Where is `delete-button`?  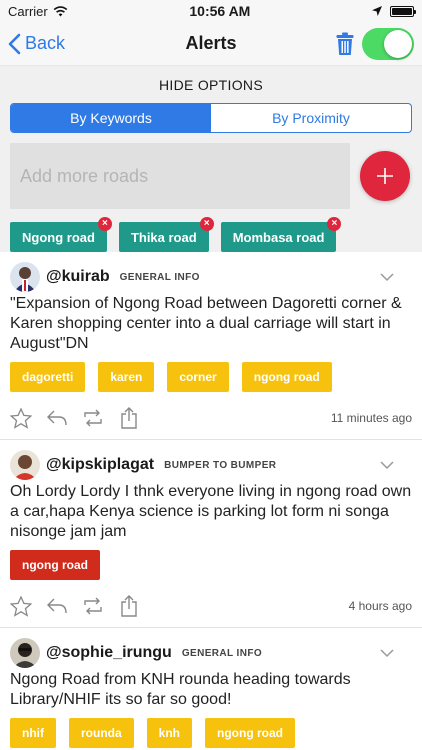 delete-button is located at coordinates (345, 44).